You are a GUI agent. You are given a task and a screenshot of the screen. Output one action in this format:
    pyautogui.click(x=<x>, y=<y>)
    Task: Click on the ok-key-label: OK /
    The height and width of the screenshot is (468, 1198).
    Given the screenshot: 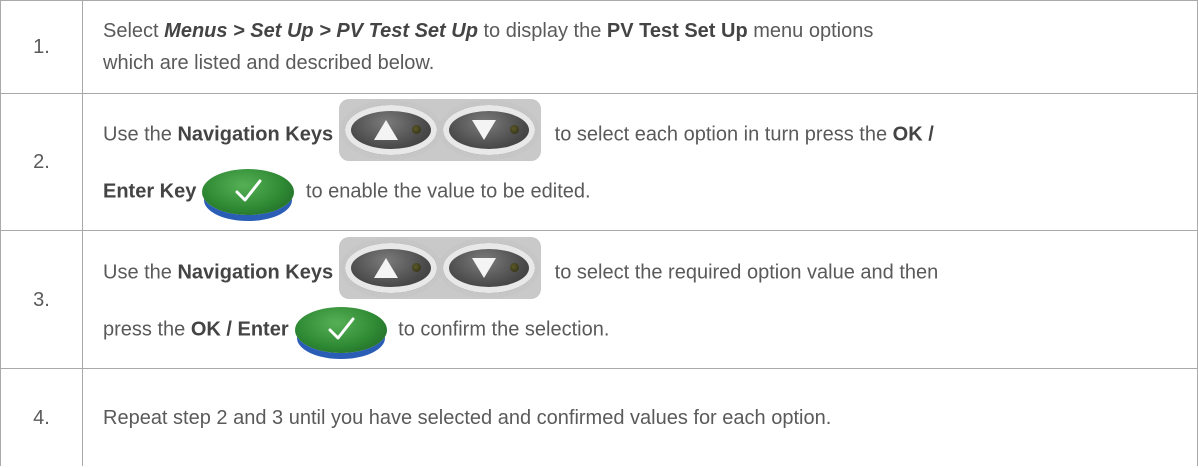 What is the action you would take?
    pyautogui.click(x=913, y=134)
    